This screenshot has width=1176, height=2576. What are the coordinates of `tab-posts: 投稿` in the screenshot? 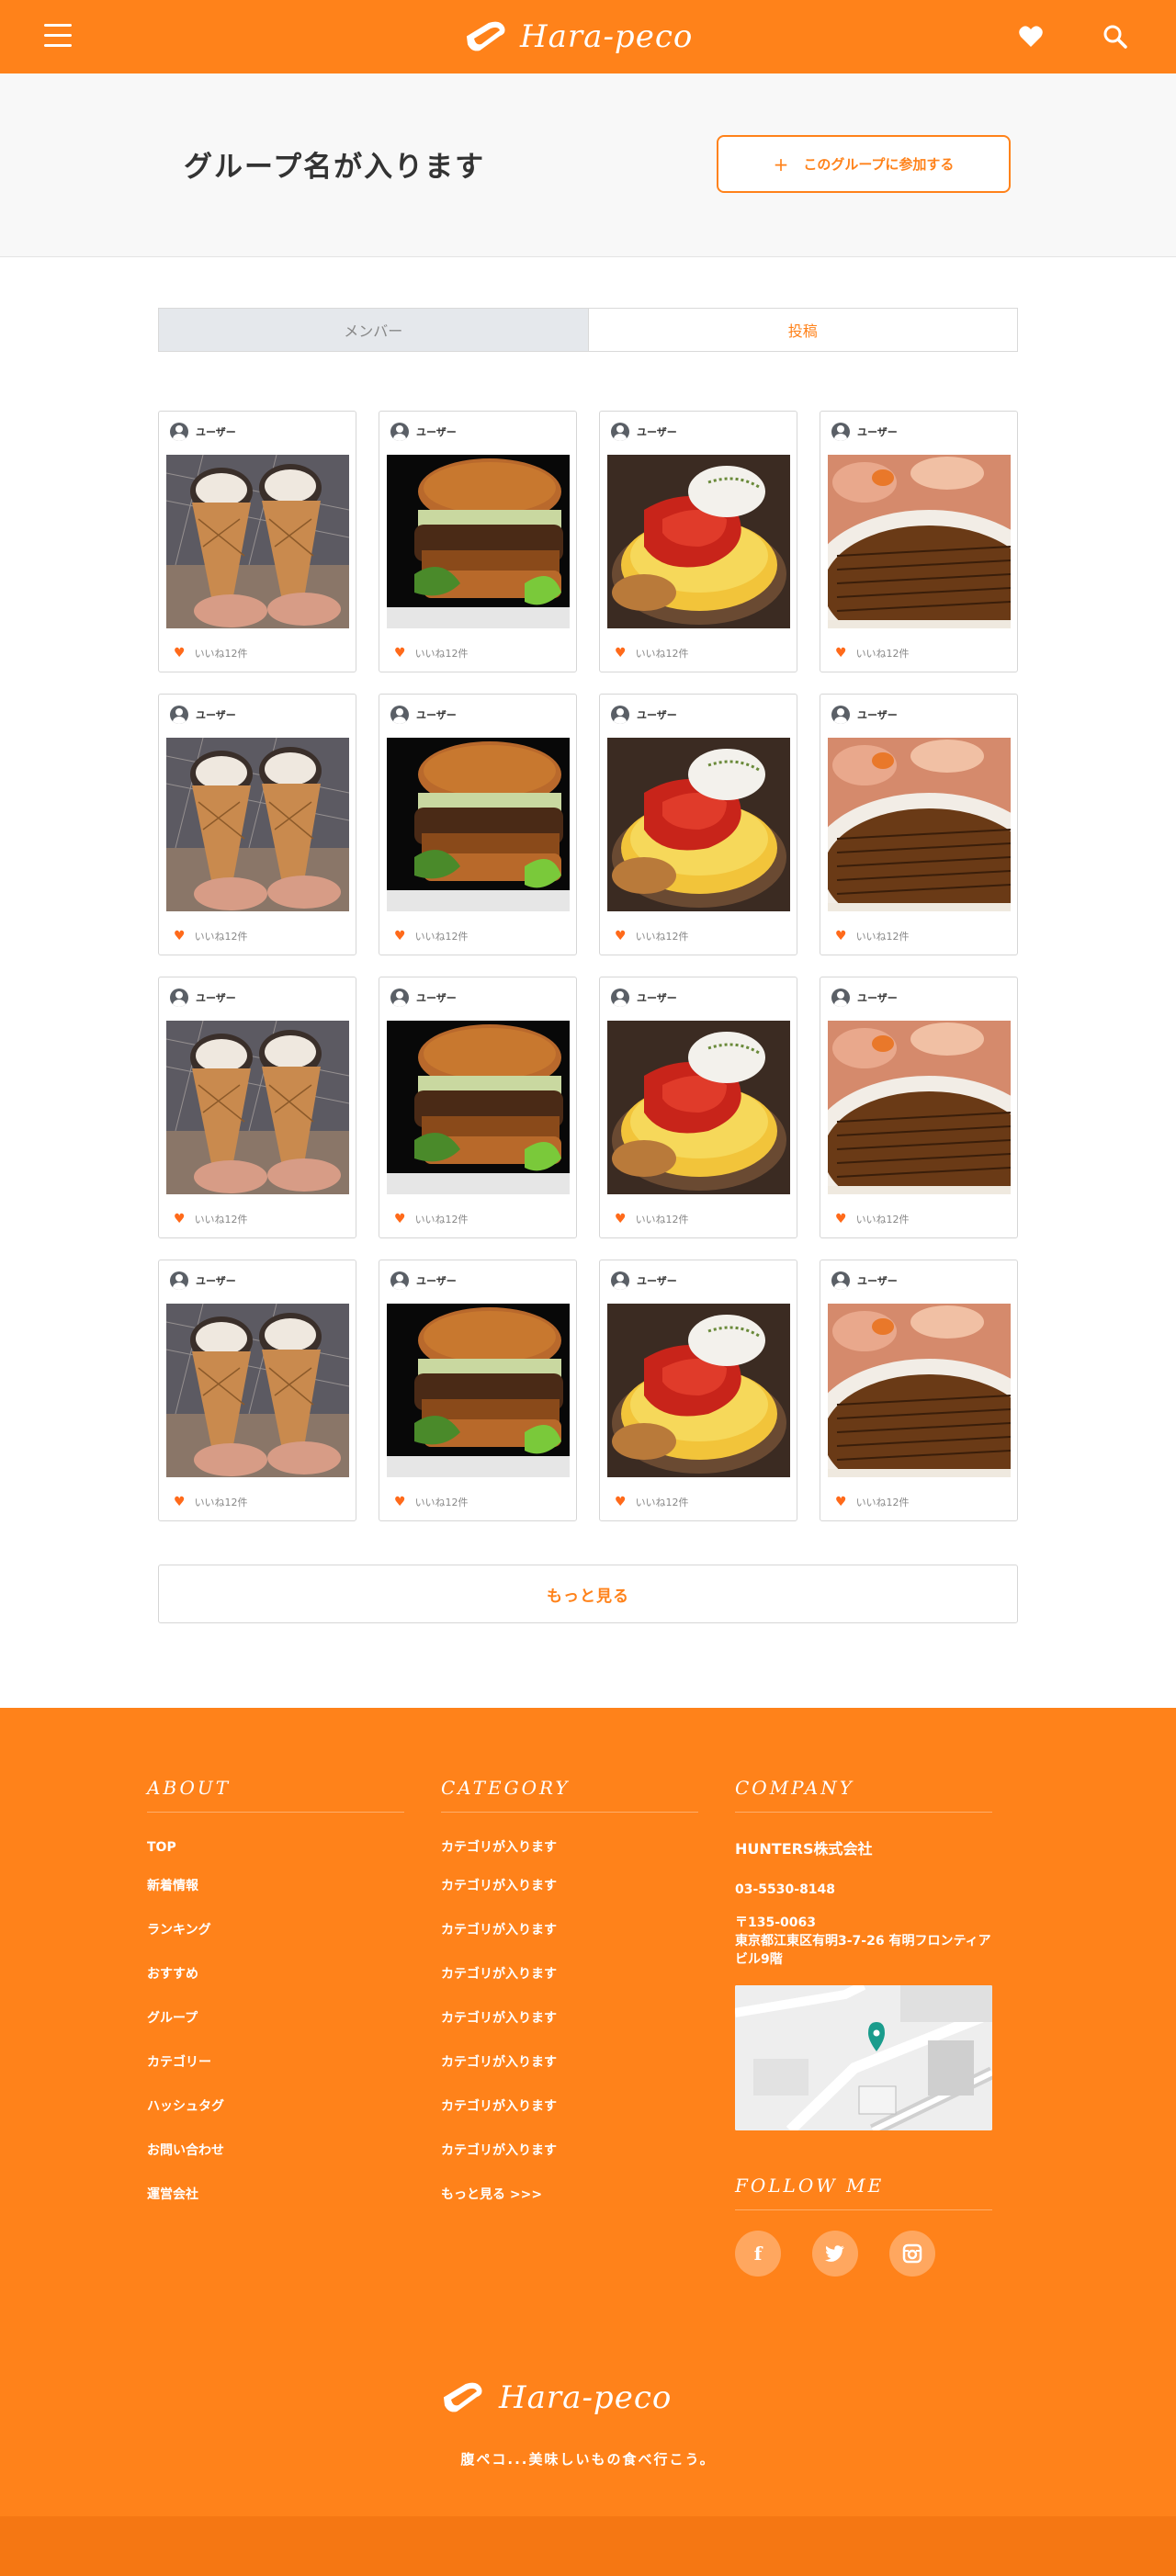 It's located at (803, 330).